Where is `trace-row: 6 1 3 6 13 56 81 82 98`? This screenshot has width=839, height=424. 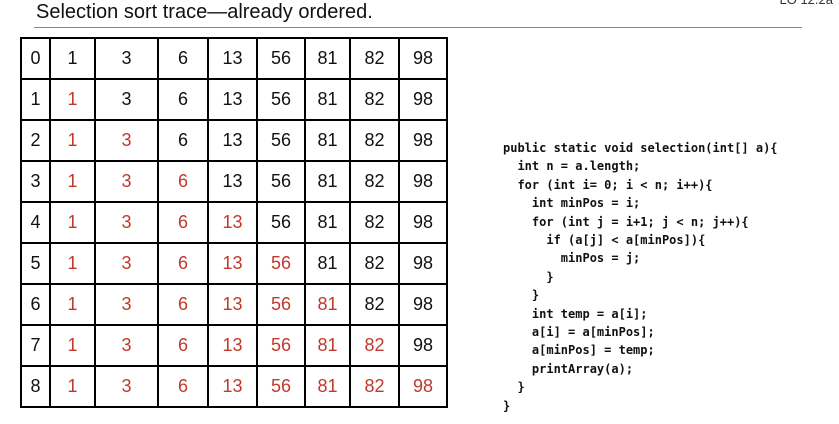 trace-row: 6 1 3 6 13 56 81 82 98 is located at coordinates (234, 305).